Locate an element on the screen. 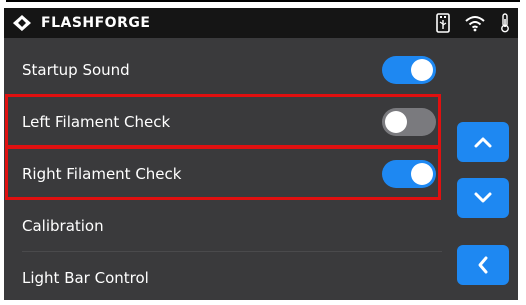  chevron-down-icon is located at coordinates (483, 197).